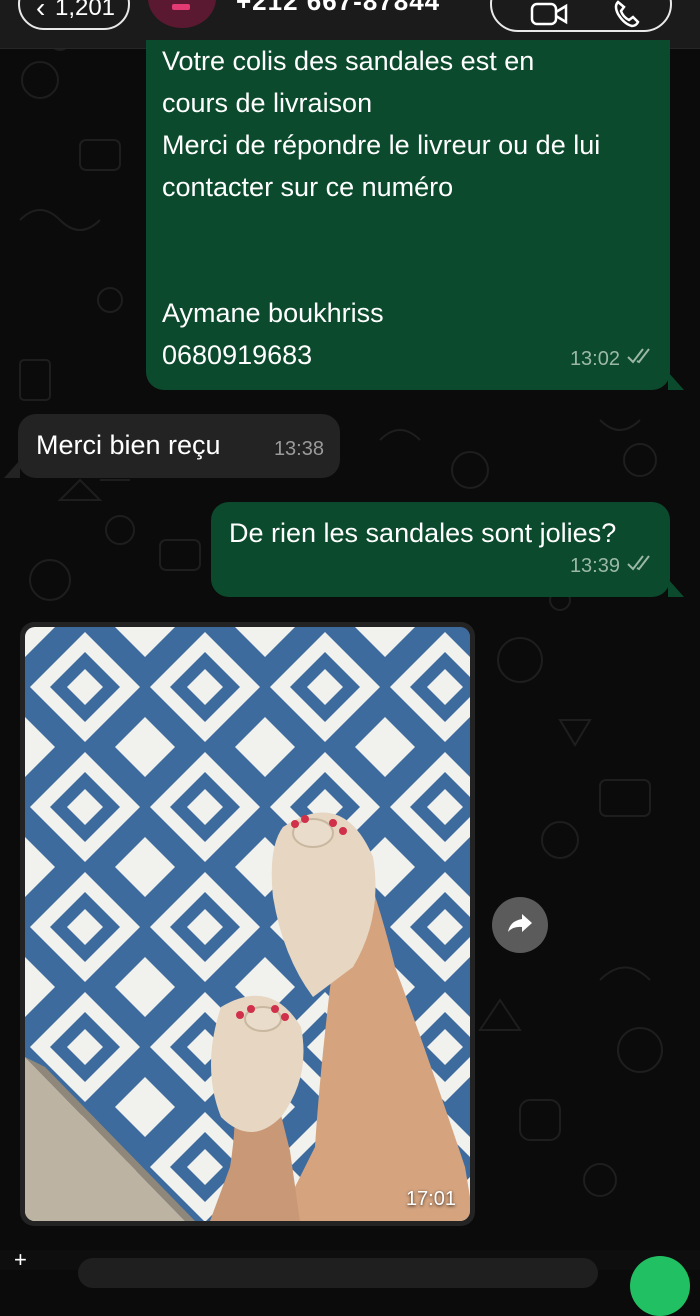 This screenshot has width=700, height=1316. Describe the element at coordinates (273, 313) in the screenshot. I see `message-line: Aymane boukhriss` at that location.